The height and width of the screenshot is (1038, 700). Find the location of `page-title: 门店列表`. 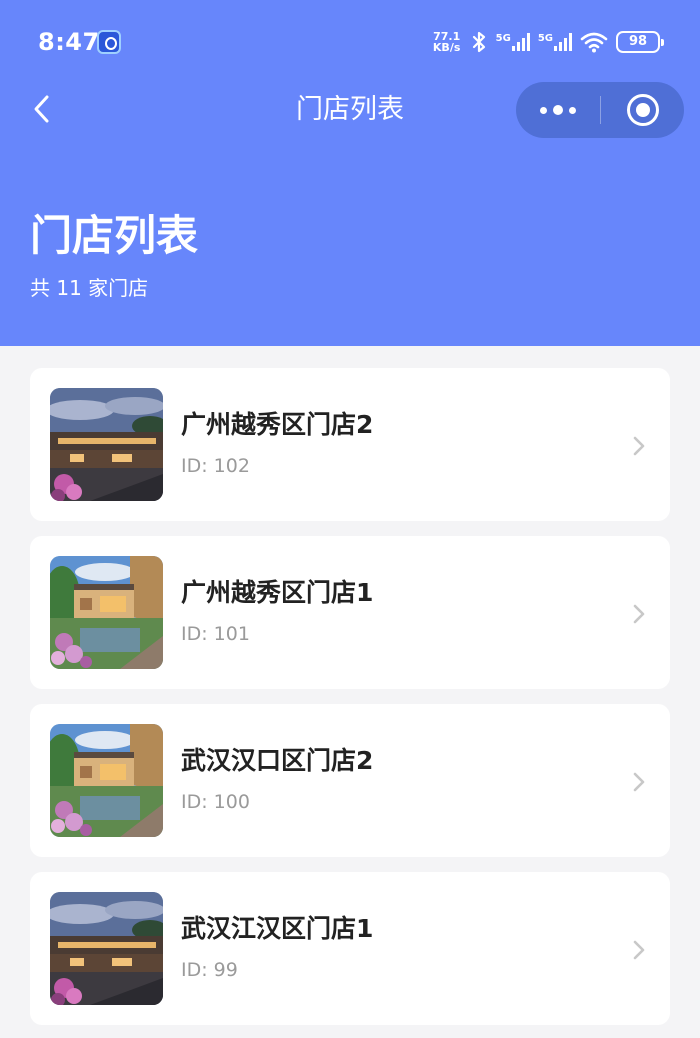

page-title: 门店列表 is located at coordinates (114, 235).